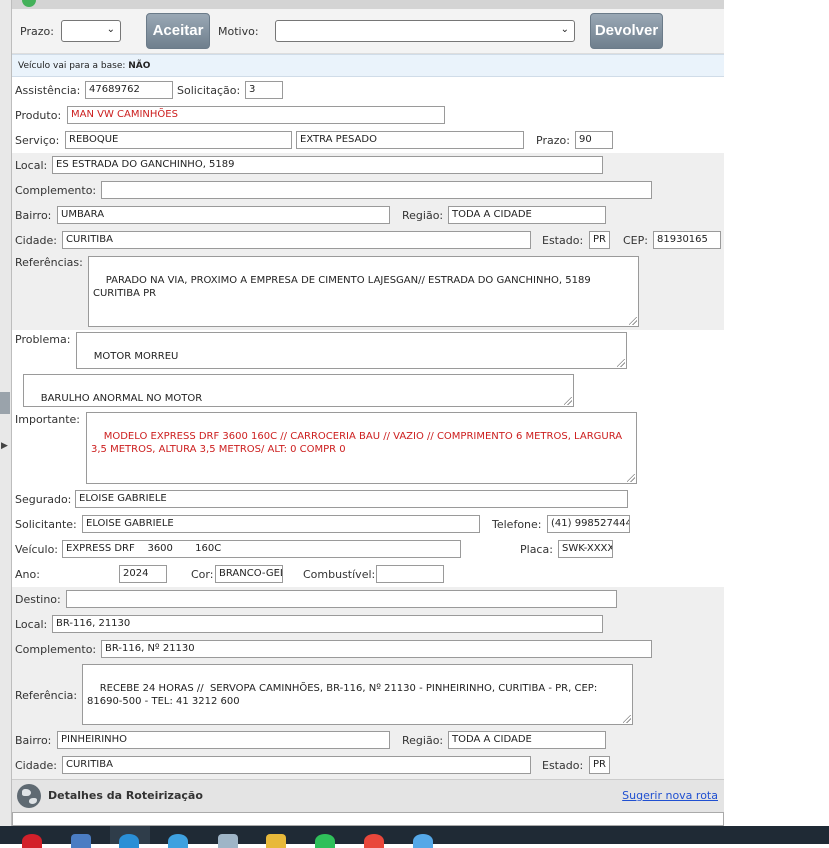 This screenshot has height=848, width=829. Describe the element at coordinates (296, 765) in the screenshot. I see `destino-cidade-field: CURITIBA` at that location.